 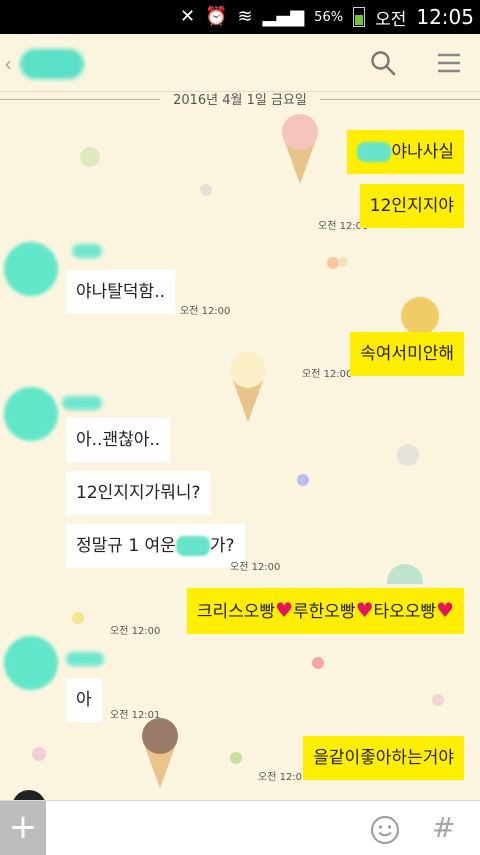 I want to click on hash-icon: #, so click(x=443, y=827).